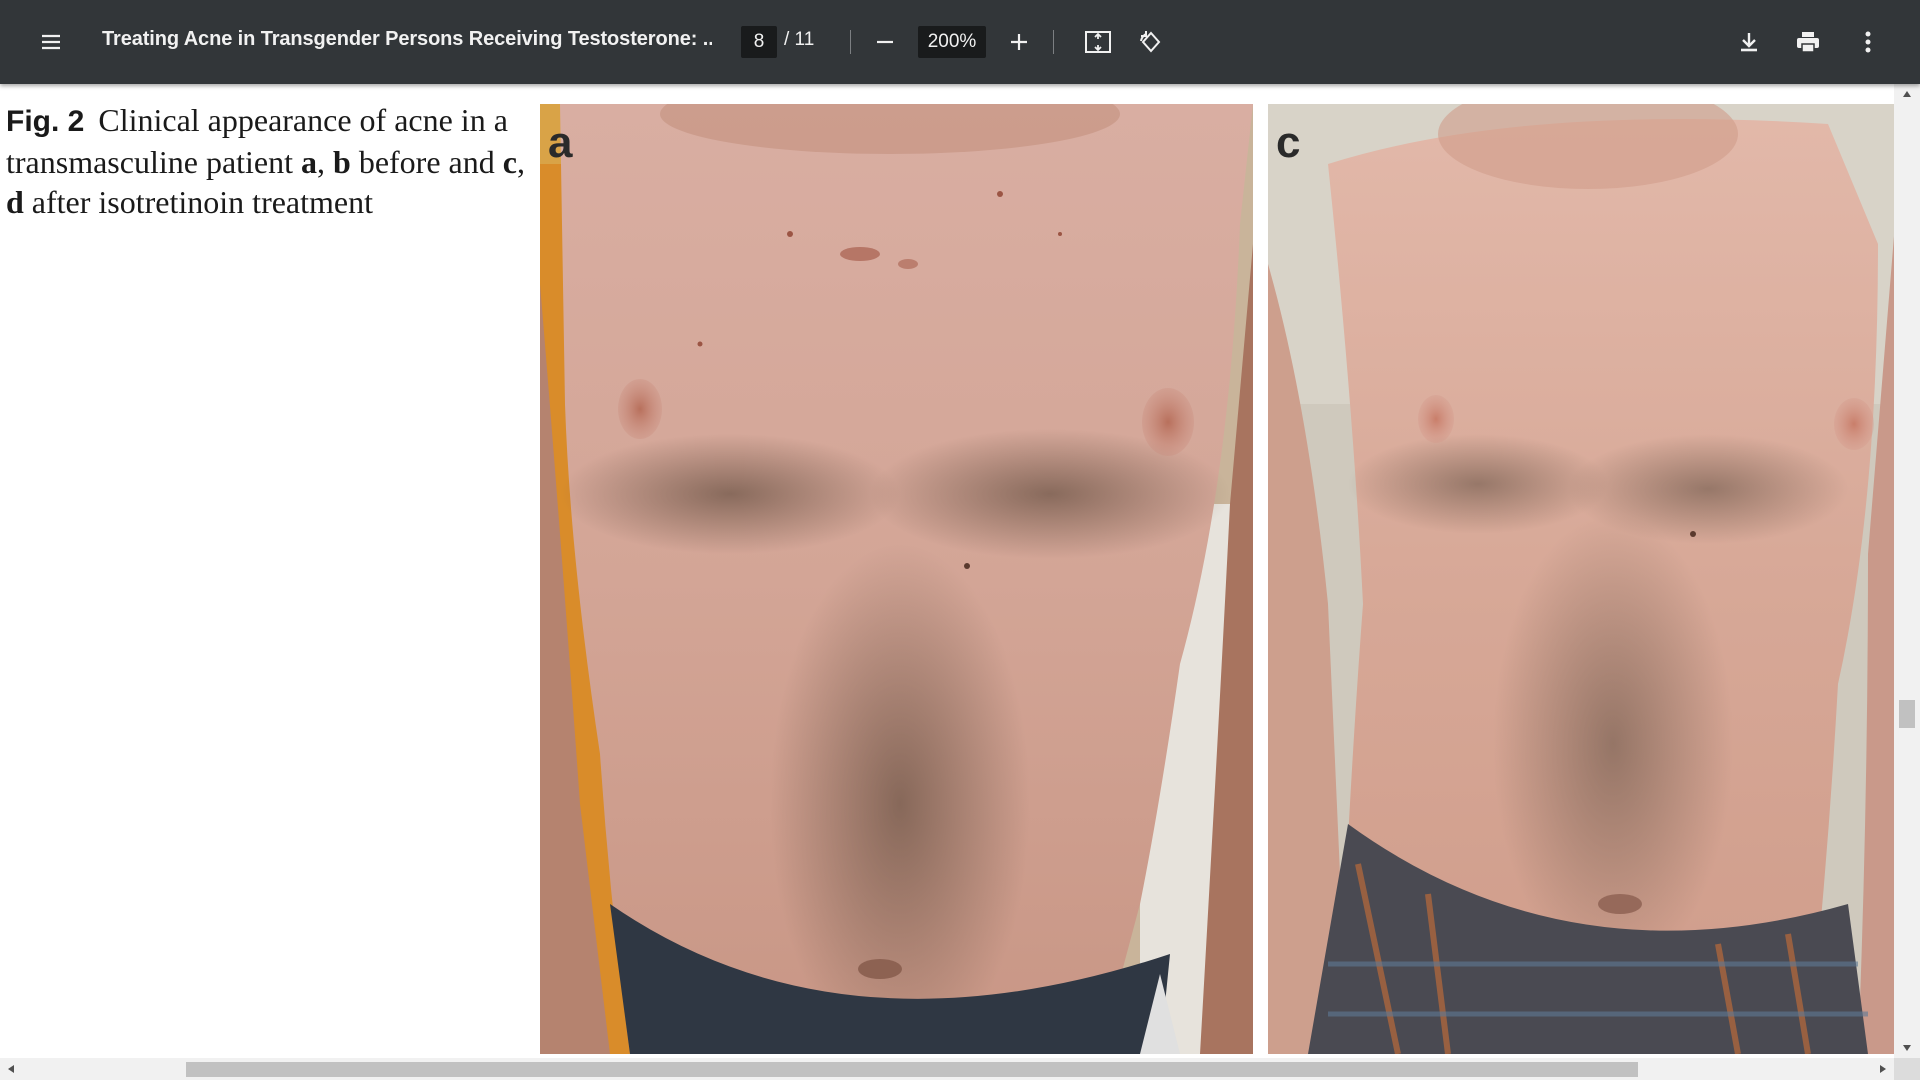 The width and height of the screenshot is (1920, 1080). Describe the element at coordinates (1907, 571) in the screenshot. I see `vertical-scrollbar` at that location.